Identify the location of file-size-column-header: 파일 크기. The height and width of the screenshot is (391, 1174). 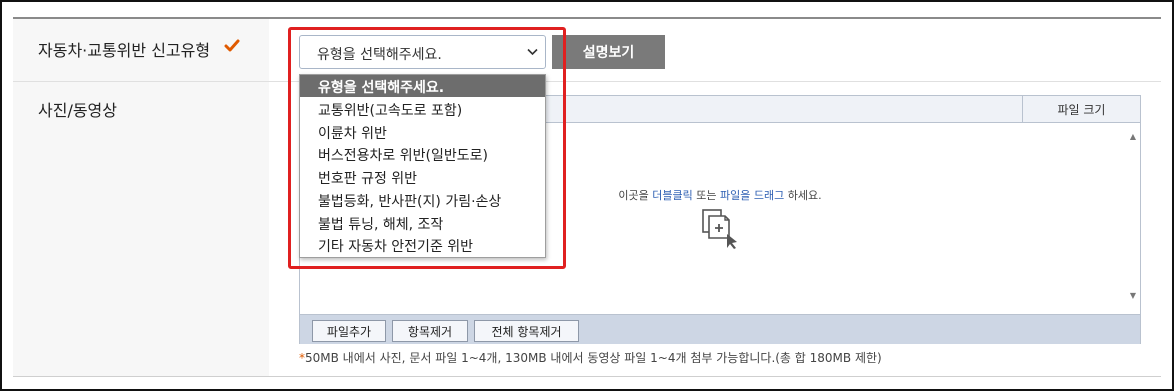
(1081, 110).